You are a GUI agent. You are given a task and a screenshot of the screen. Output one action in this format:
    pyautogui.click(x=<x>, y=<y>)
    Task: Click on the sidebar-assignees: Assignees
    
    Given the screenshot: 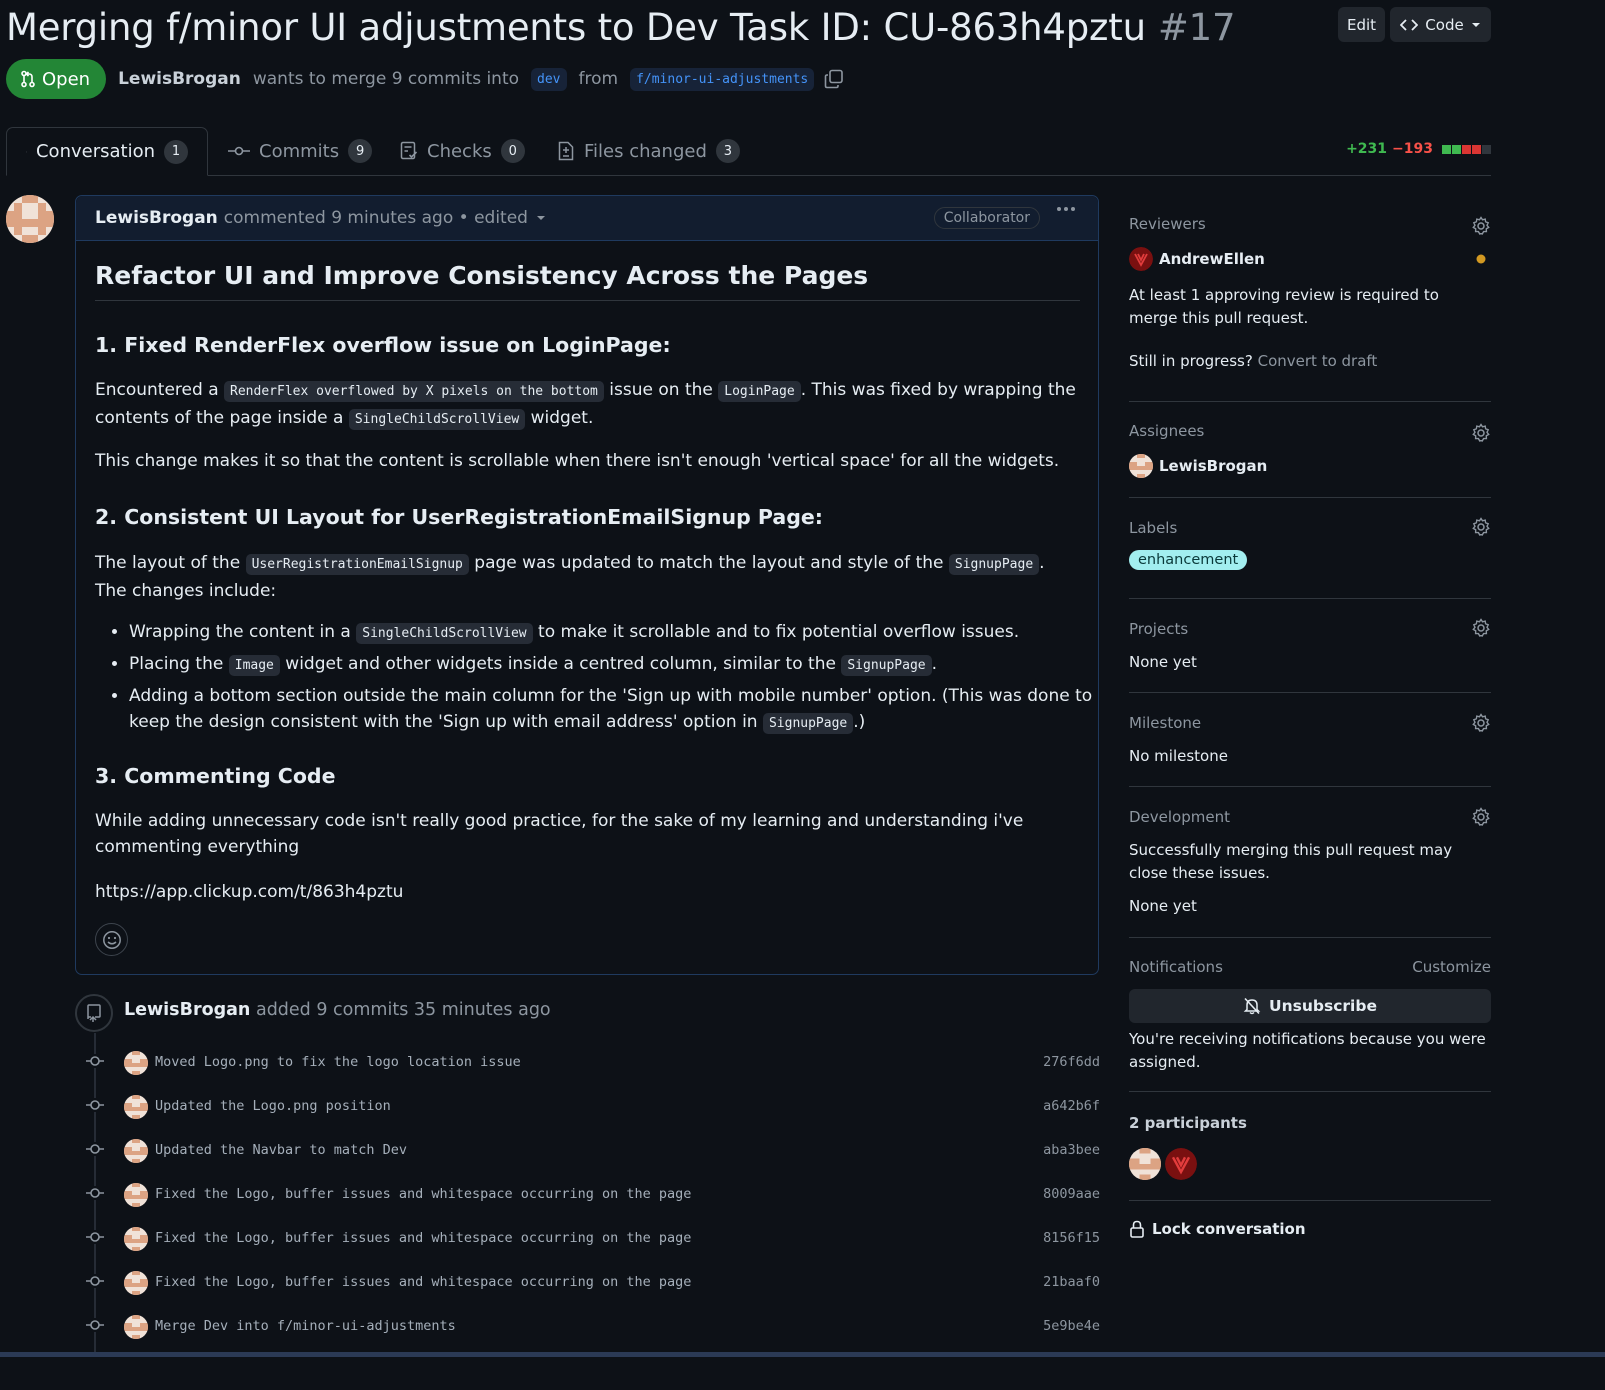 What is the action you would take?
    pyautogui.click(x=1310, y=432)
    